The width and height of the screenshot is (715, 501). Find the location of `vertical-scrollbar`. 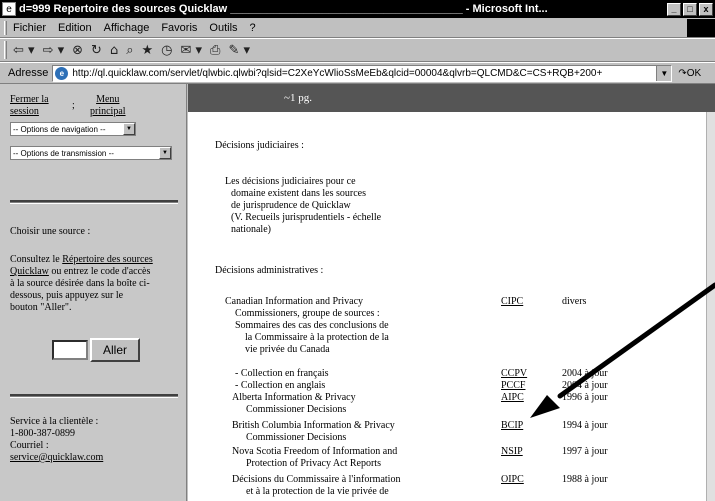

vertical-scrollbar is located at coordinates (710, 306).